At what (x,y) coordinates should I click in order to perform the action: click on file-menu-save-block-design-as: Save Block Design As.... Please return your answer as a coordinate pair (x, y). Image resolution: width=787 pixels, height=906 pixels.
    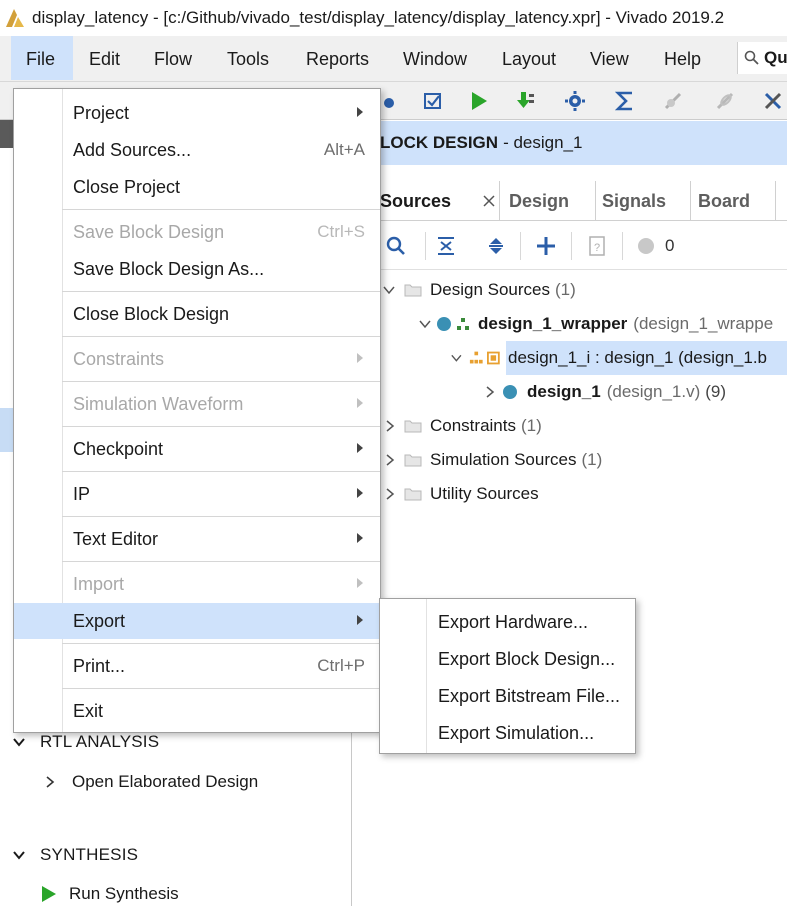
    Looking at the image, I should click on (197, 269).